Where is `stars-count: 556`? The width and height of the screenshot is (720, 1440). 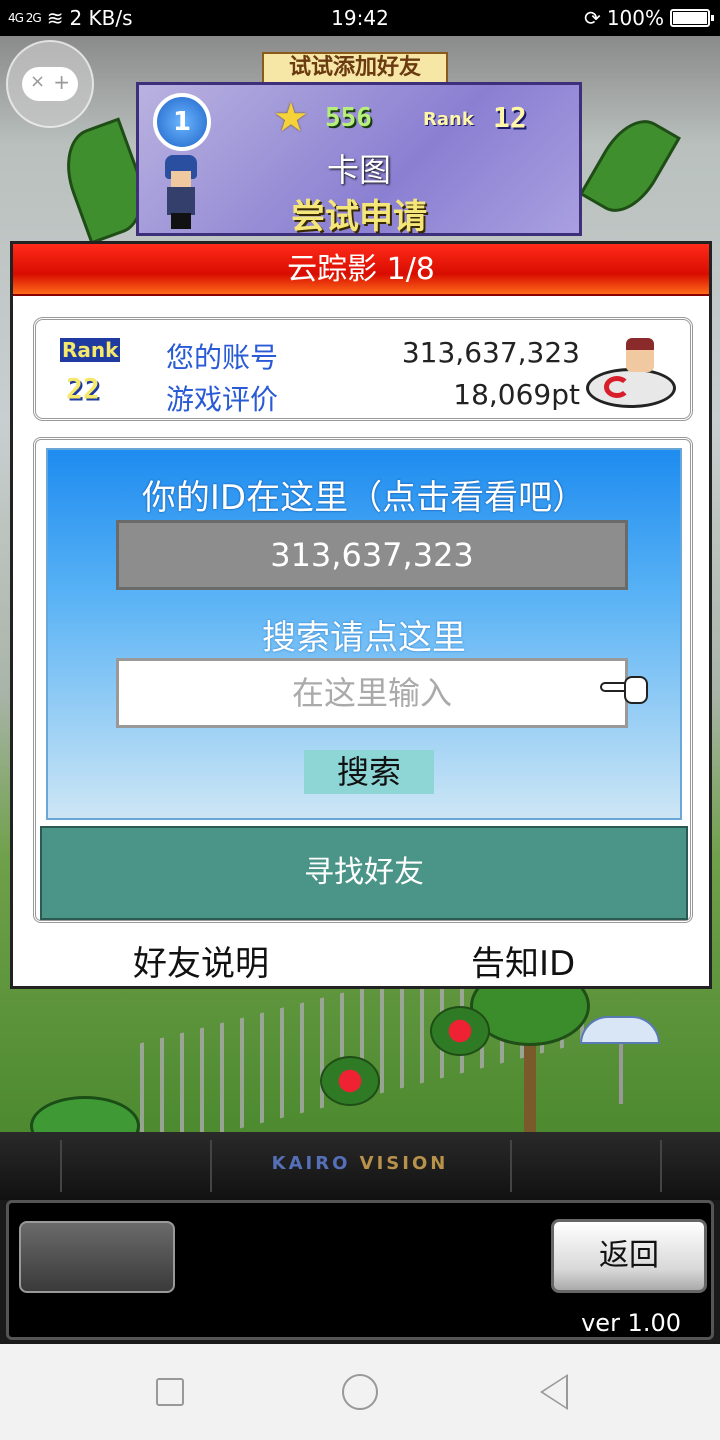
stars-count: 556 is located at coordinates (348, 118).